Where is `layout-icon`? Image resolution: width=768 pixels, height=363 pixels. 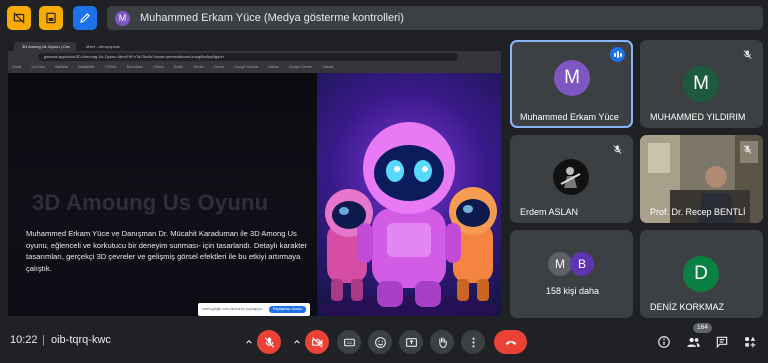
layout-icon is located at coordinates (51, 18).